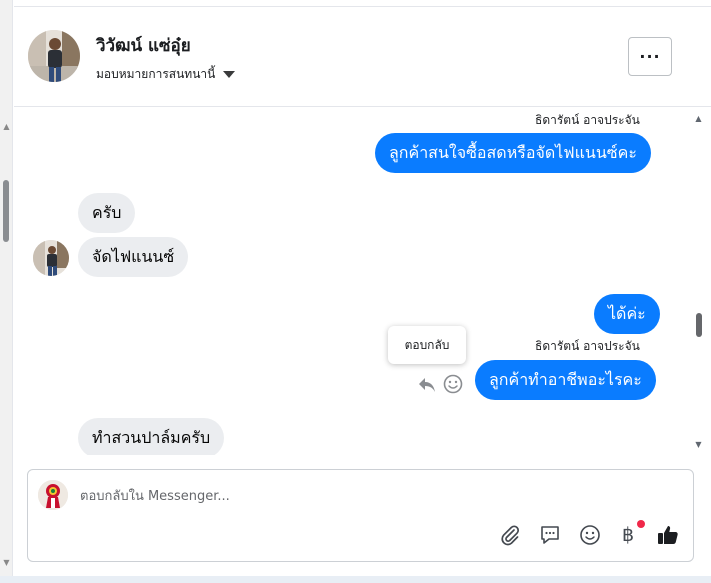 Image resolution: width=711 pixels, height=583 pixels. I want to click on emoji-icon, so click(590, 535).